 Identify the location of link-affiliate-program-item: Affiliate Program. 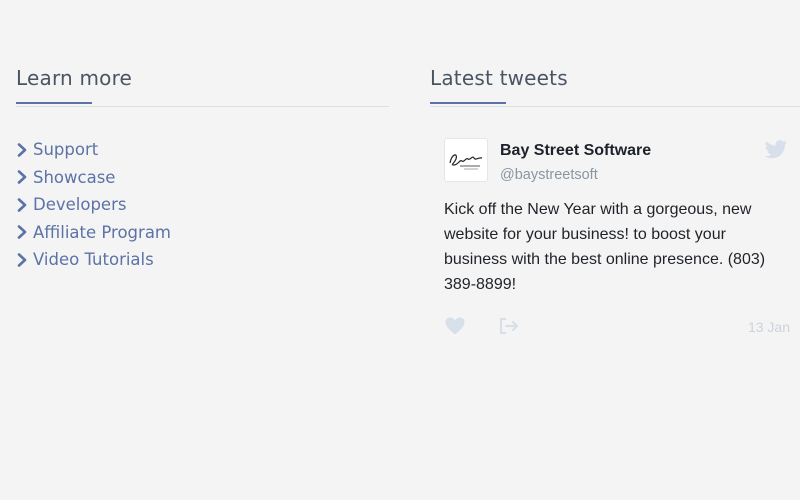
(93, 233).